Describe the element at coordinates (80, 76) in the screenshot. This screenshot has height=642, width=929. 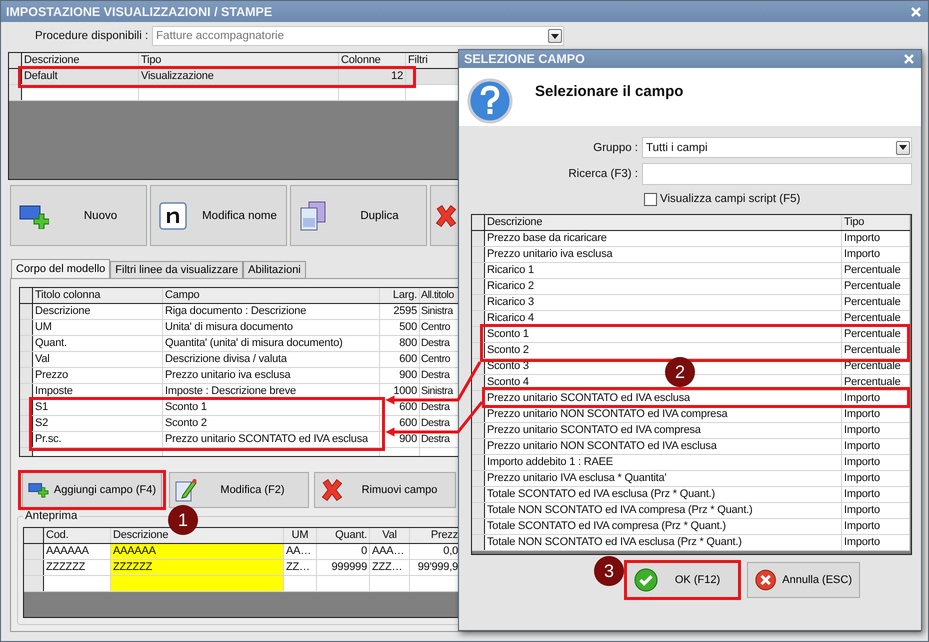
I see `table-cell: Default` at that location.